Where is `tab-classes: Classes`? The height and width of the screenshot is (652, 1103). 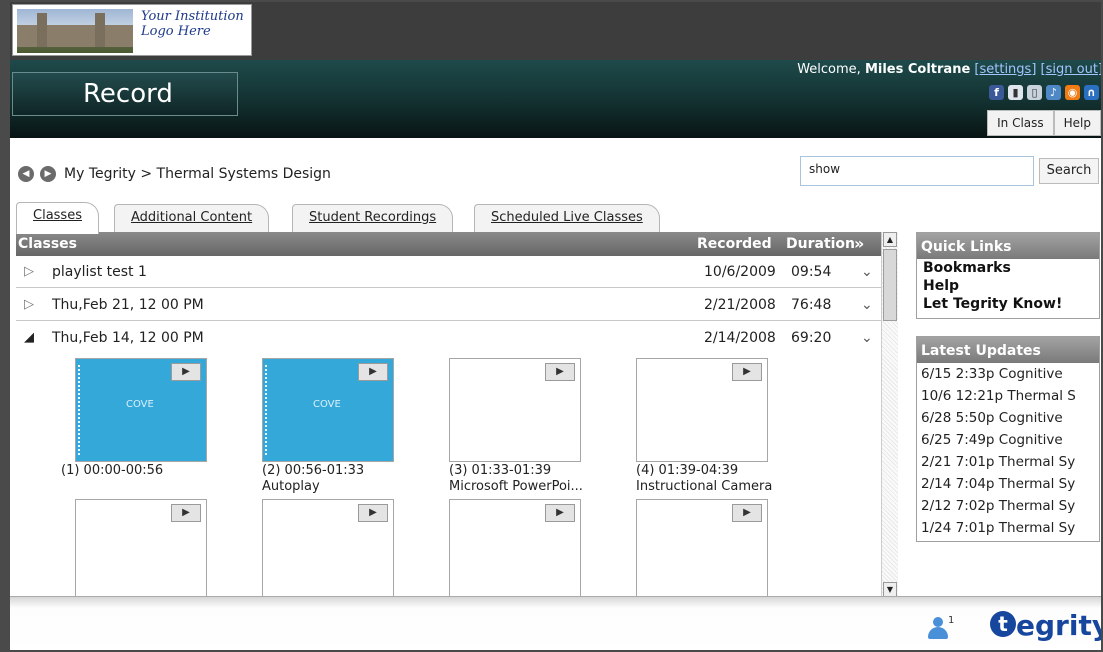
tab-classes: Classes is located at coordinates (57, 218).